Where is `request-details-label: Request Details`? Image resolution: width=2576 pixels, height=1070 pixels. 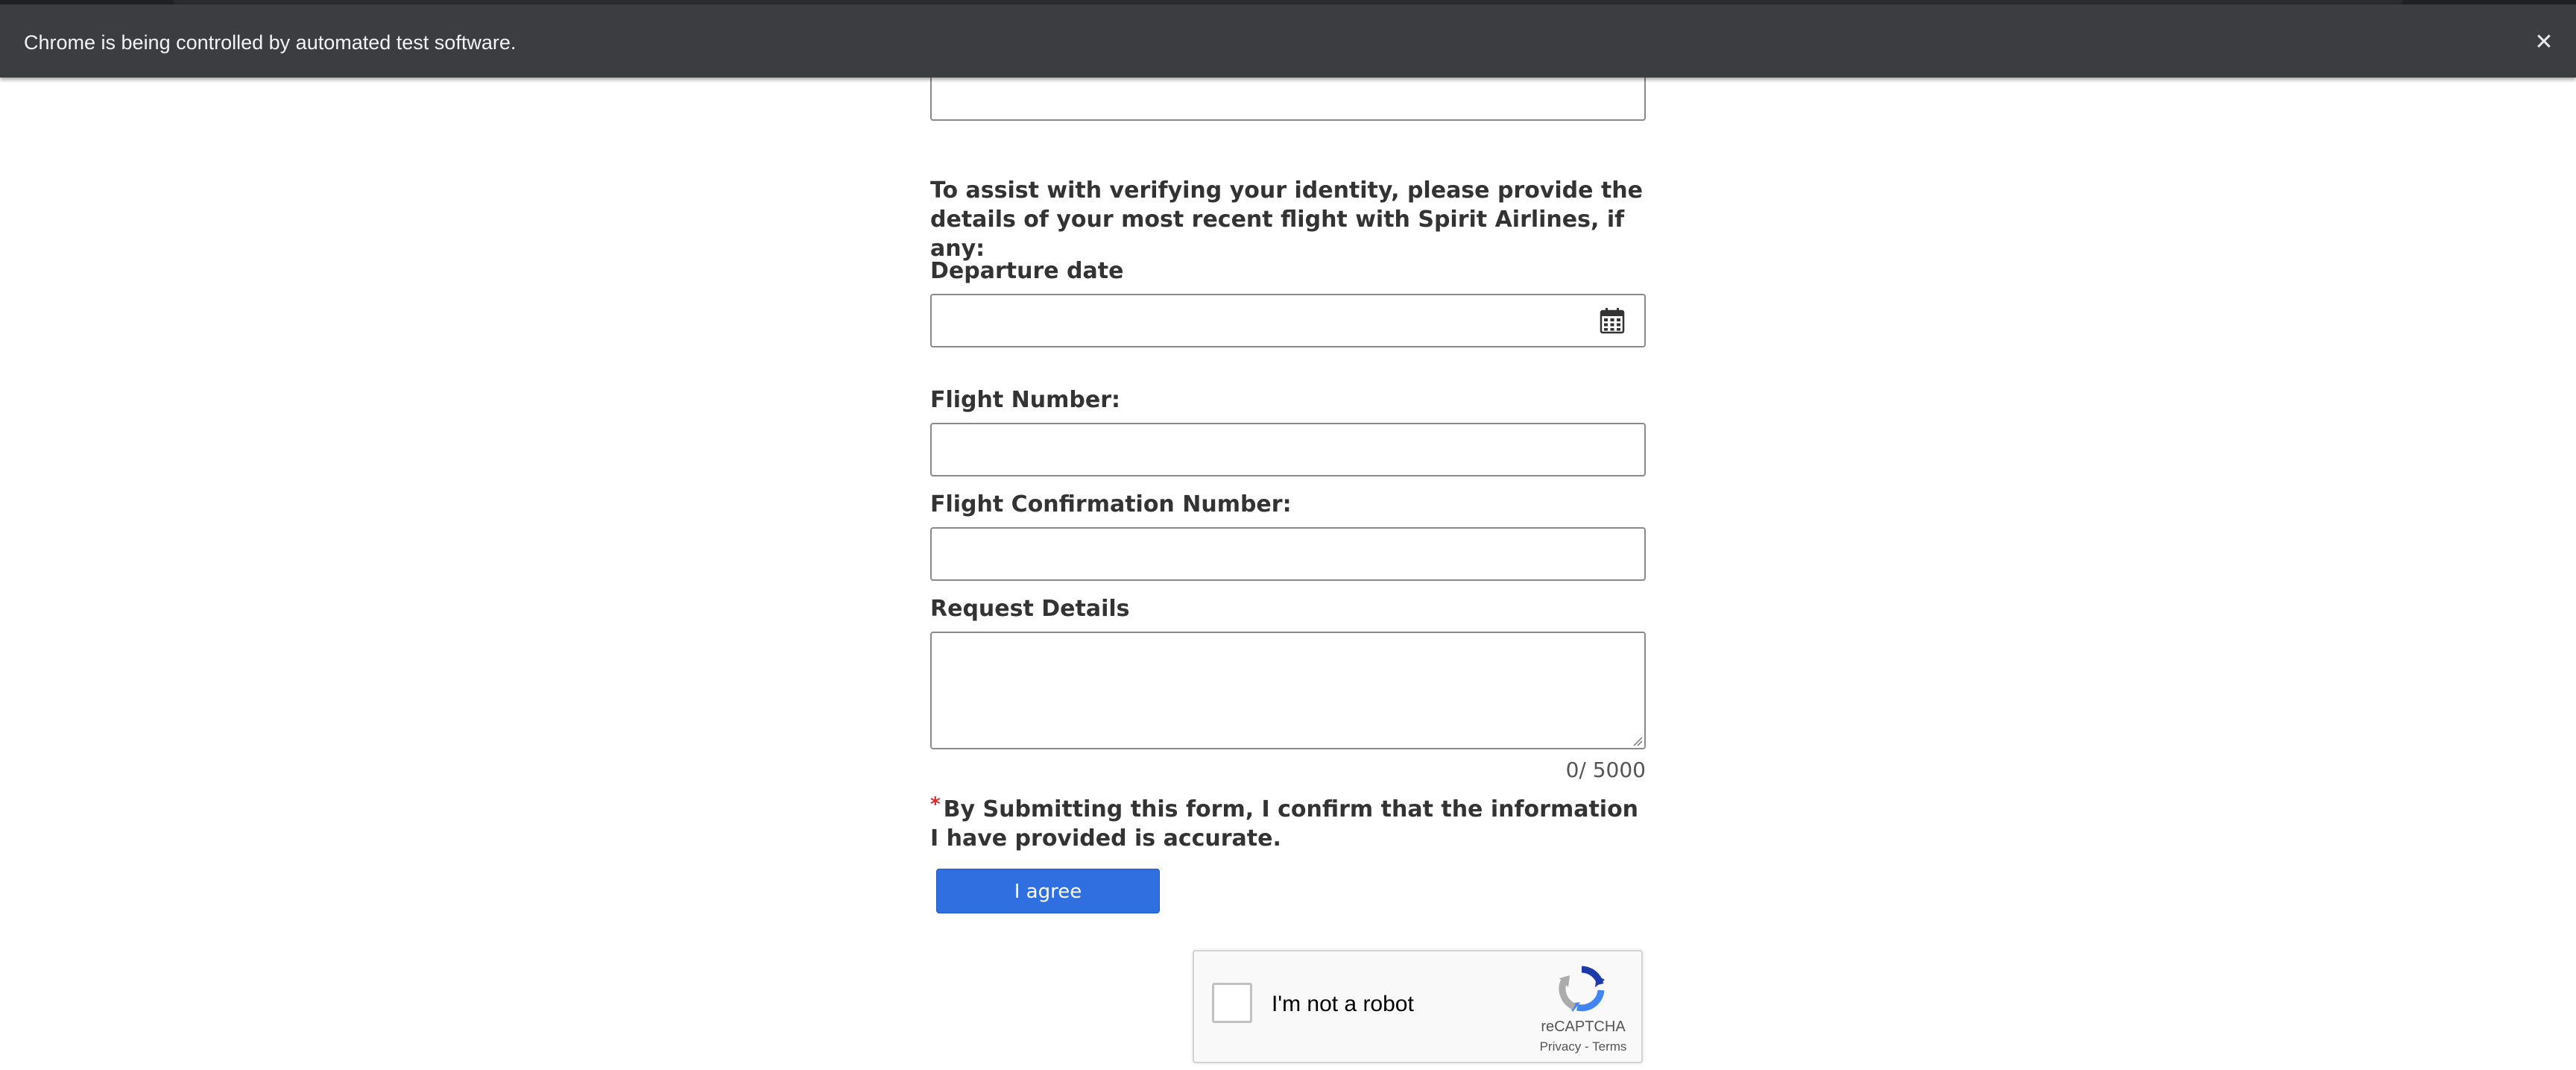 request-details-label: Request Details is located at coordinates (1030, 609).